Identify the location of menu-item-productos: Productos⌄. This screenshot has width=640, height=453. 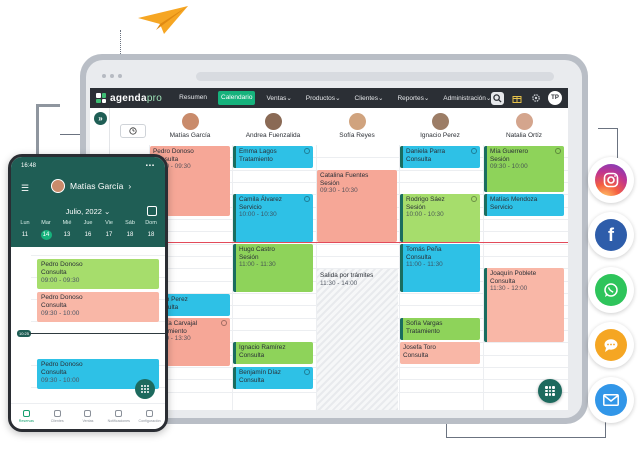
(323, 98).